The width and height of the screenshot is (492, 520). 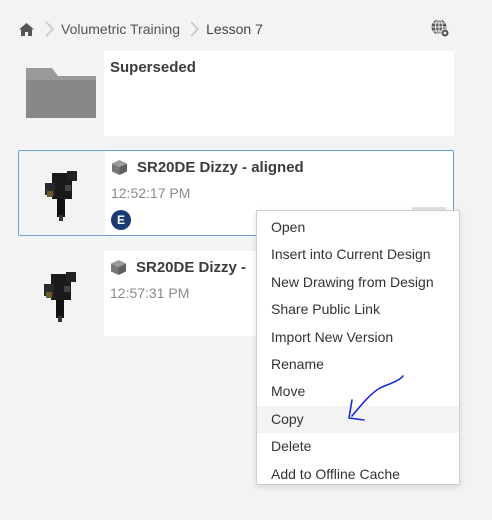 What do you see at coordinates (26, 29) in the screenshot?
I see `home-icon` at bounding box center [26, 29].